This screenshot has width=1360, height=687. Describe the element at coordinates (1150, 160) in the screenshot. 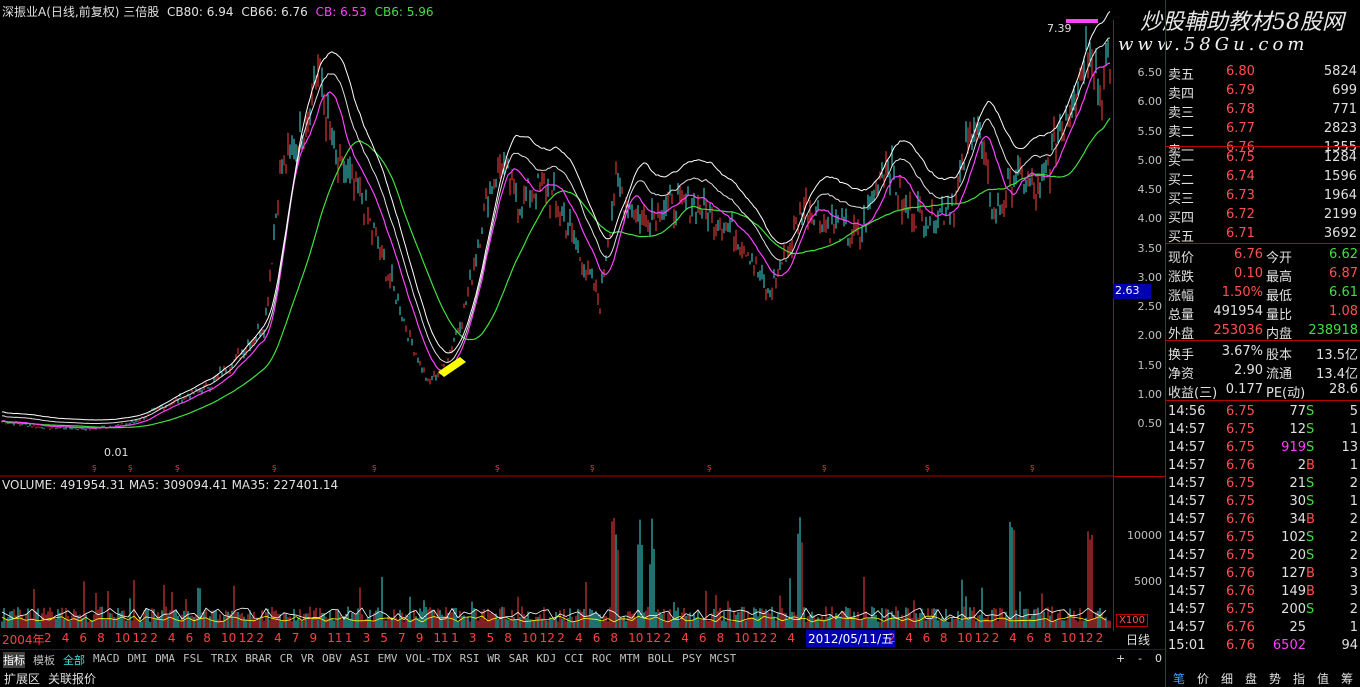

I see `price-tick: 5.00` at that location.